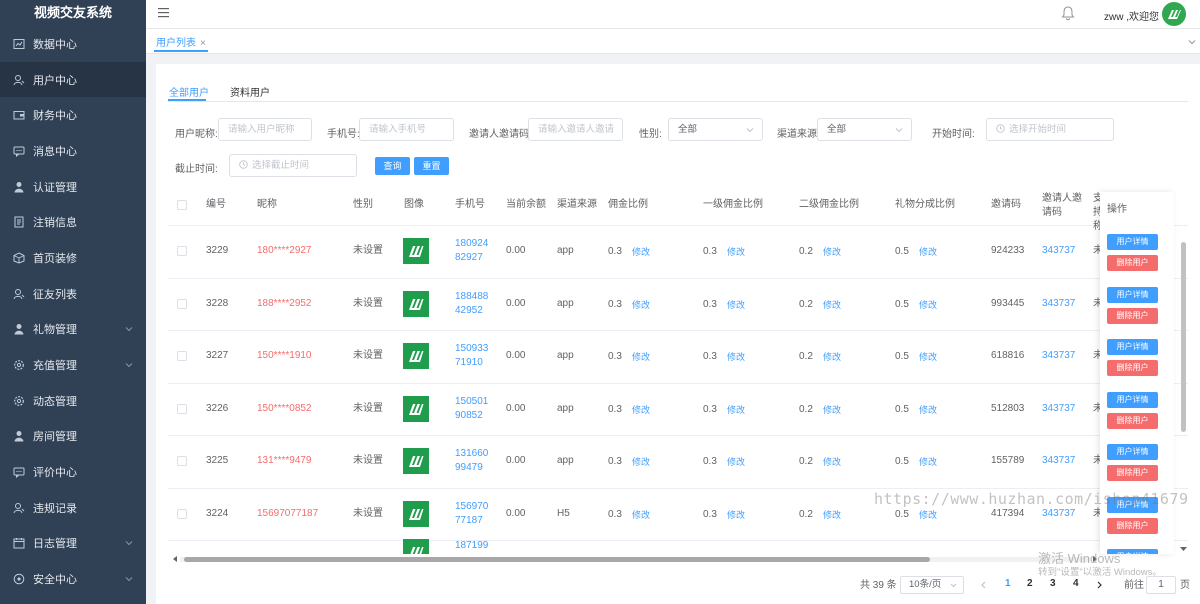  What do you see at coordinates (73, 579) in the screenshot?
I see `sidebar-item: 安全中心` at bounding box center [73, 579].